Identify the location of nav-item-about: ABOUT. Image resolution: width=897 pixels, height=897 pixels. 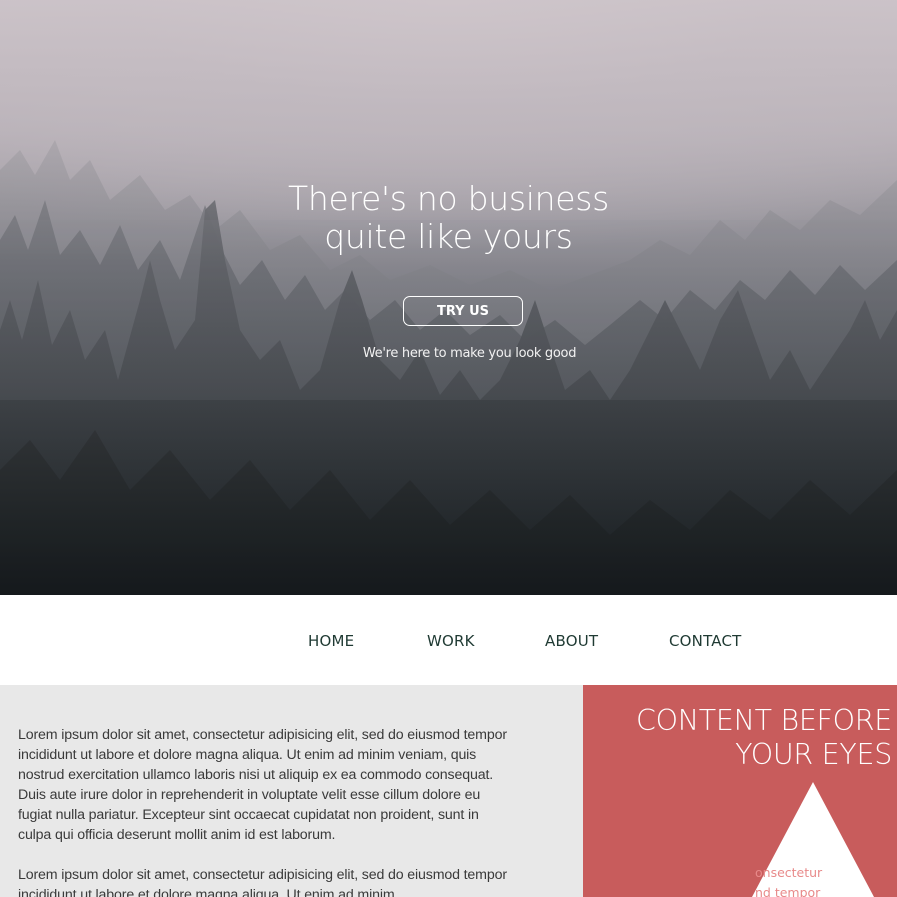
(571, 641).